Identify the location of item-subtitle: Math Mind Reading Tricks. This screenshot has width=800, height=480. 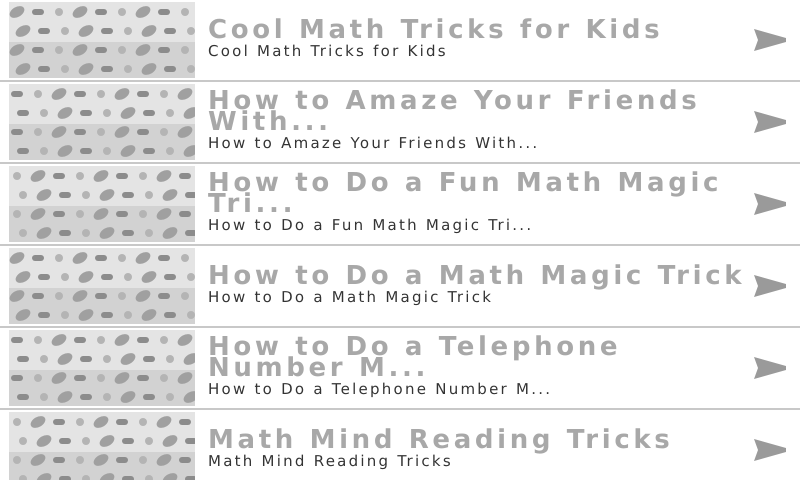
(330, 461).